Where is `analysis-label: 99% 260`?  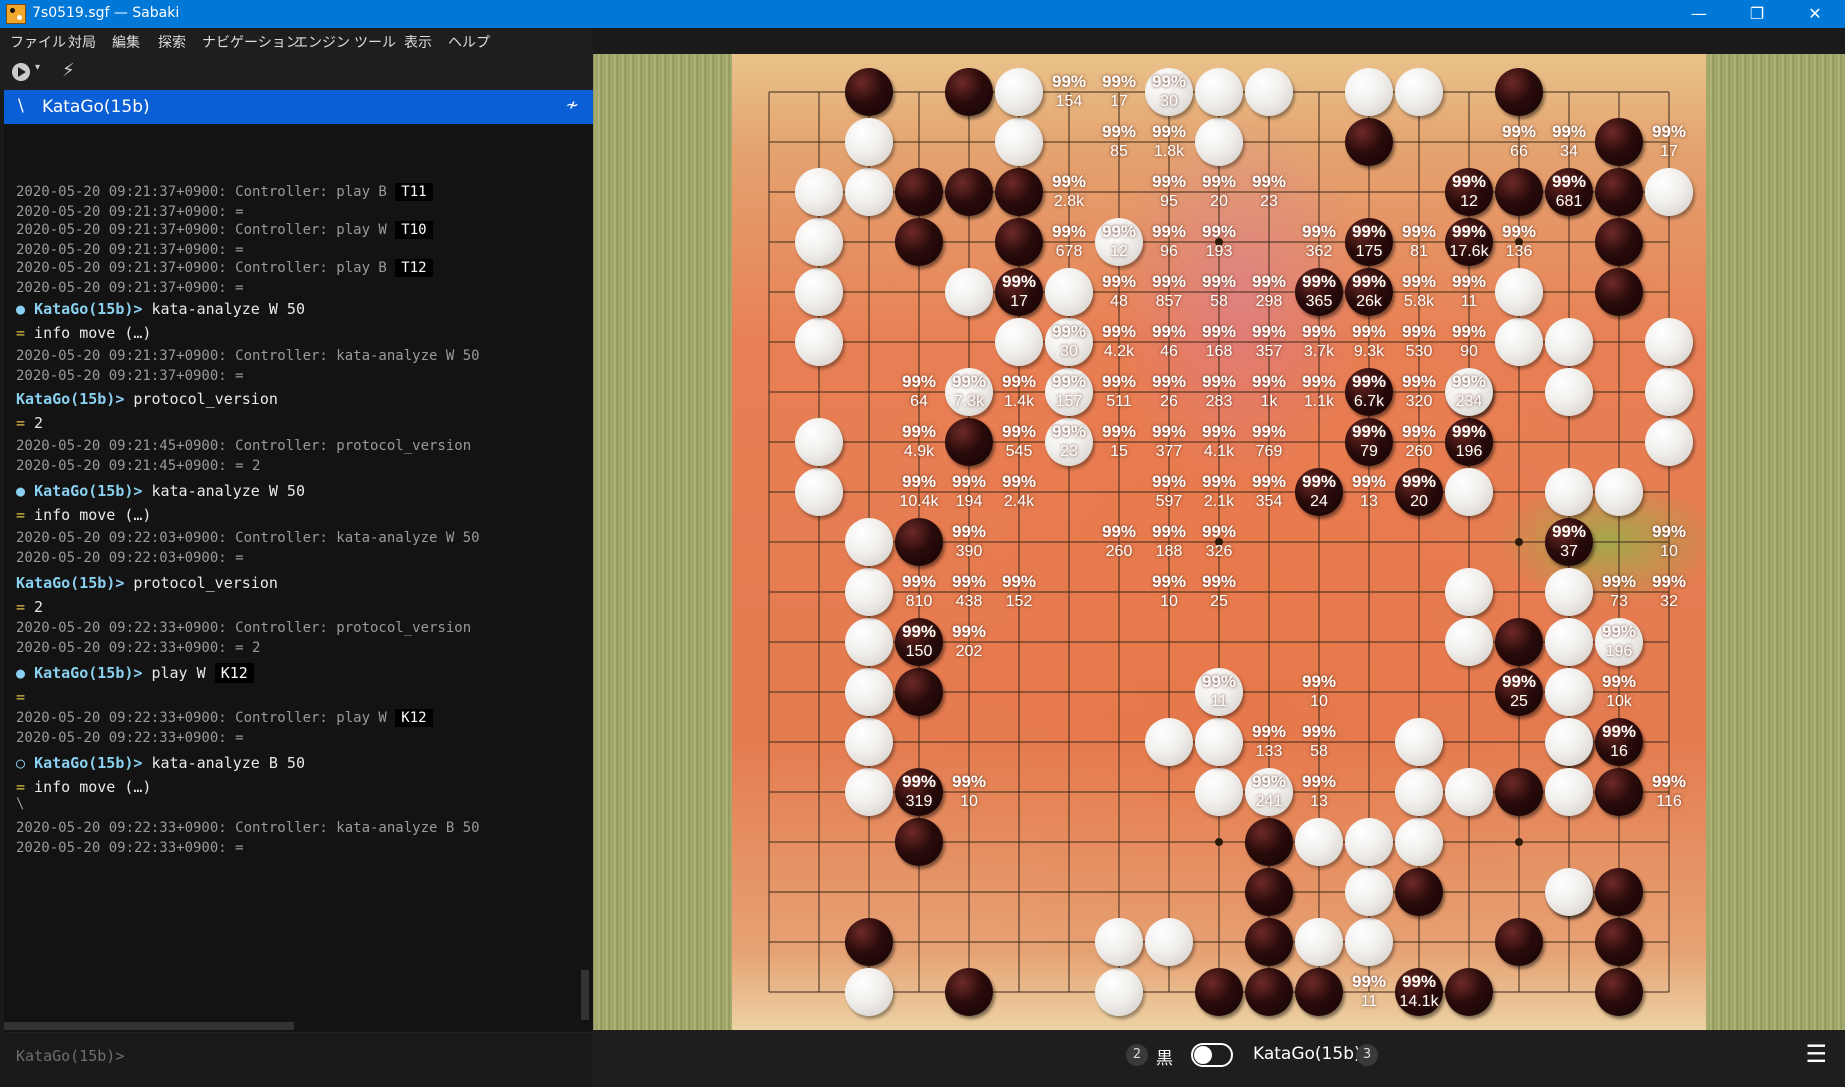 analysis-label: 99% 260 is located at coordinates (1419, 442).